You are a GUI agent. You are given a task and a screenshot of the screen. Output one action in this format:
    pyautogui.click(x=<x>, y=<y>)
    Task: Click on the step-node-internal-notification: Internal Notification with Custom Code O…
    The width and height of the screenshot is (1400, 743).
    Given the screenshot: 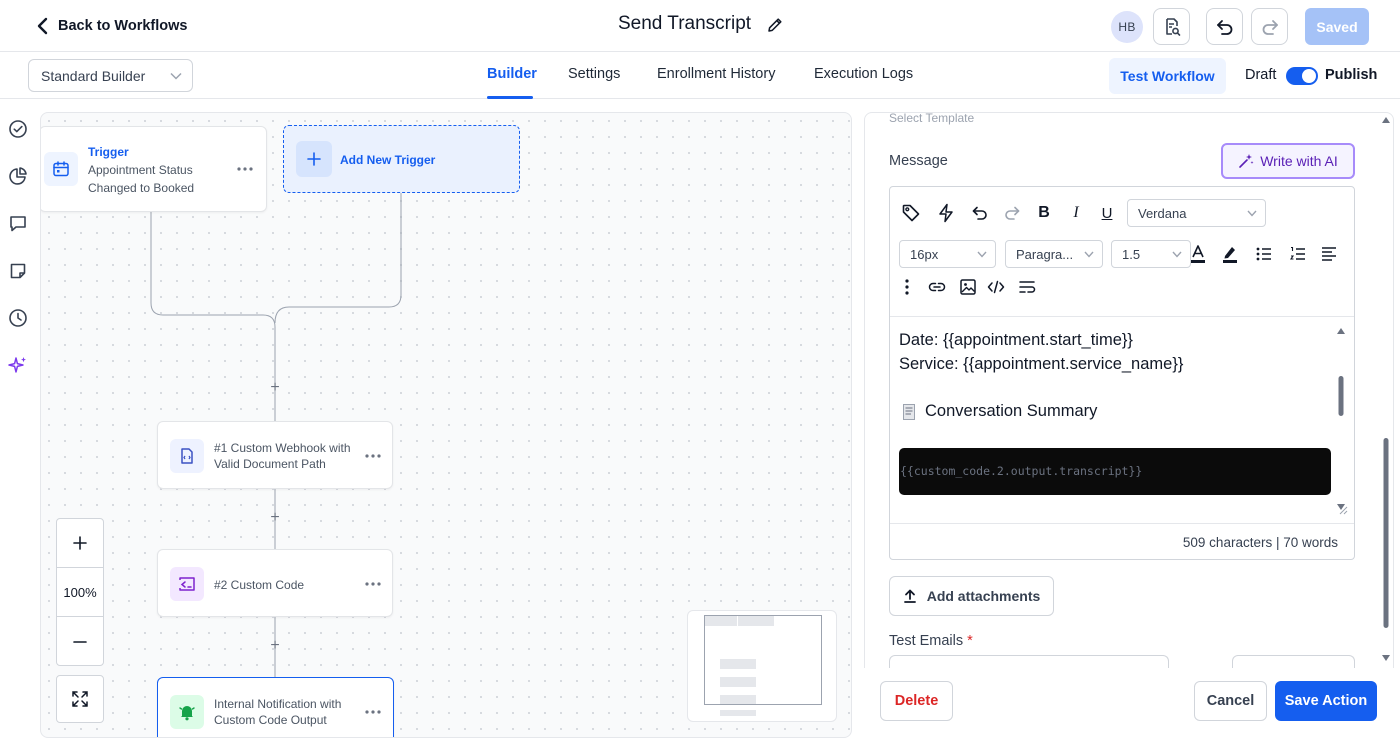 What is the action you would take?
    pyautogui.click(x=275, y=707)
    